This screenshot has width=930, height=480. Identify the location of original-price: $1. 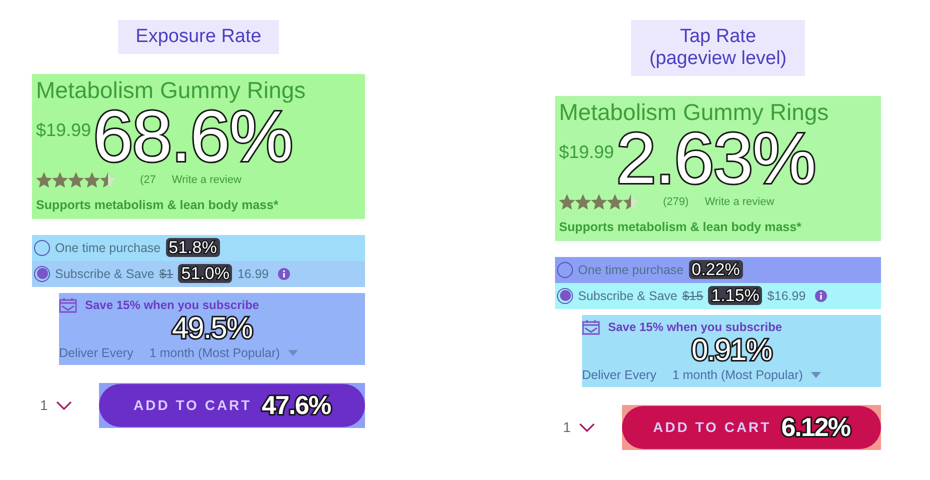
(166, 274).